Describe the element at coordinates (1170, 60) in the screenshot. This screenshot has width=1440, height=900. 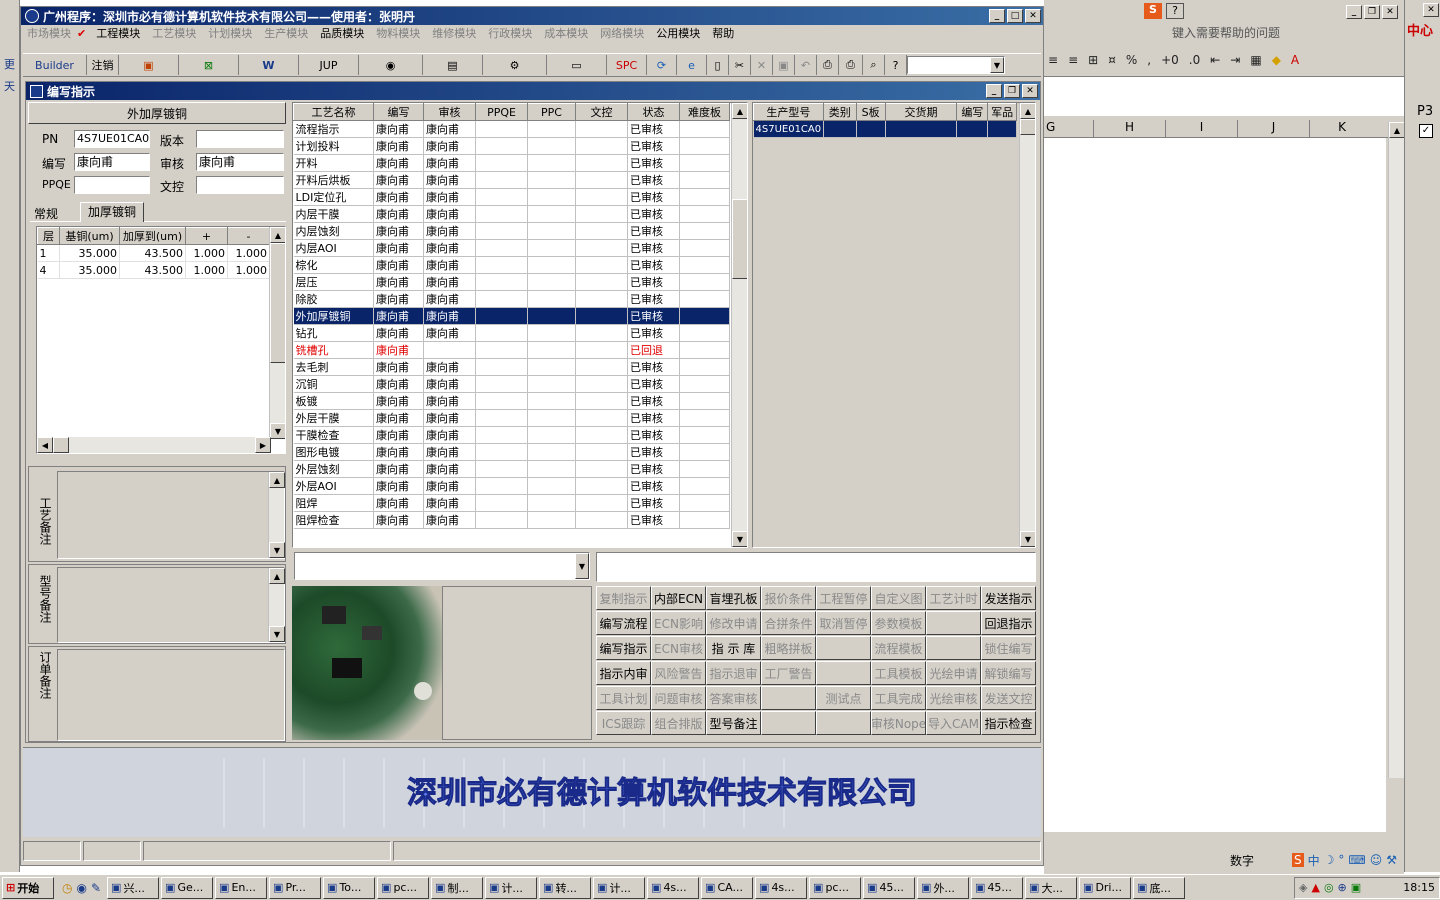
I see `increase-decimal-icon: +0` at that location.